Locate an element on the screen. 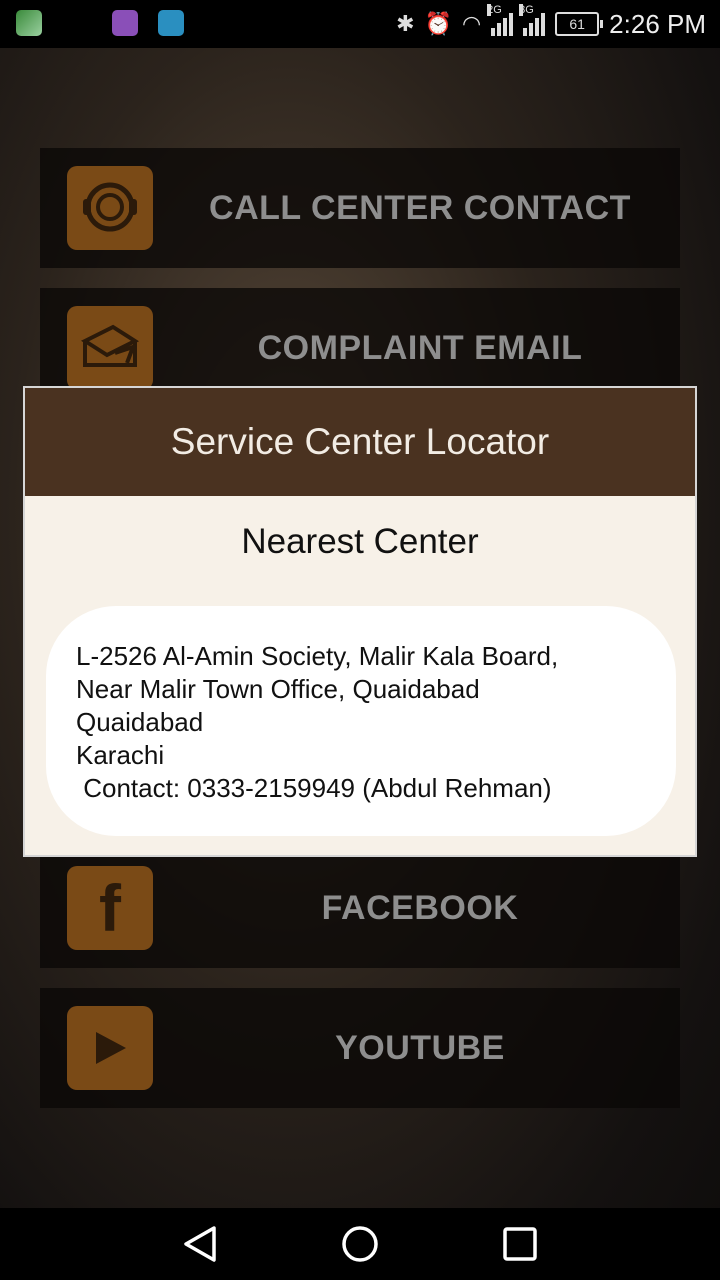 This screenshot has height=1280, width=720. address-line: Karachi is located at coordinates (120, 755).